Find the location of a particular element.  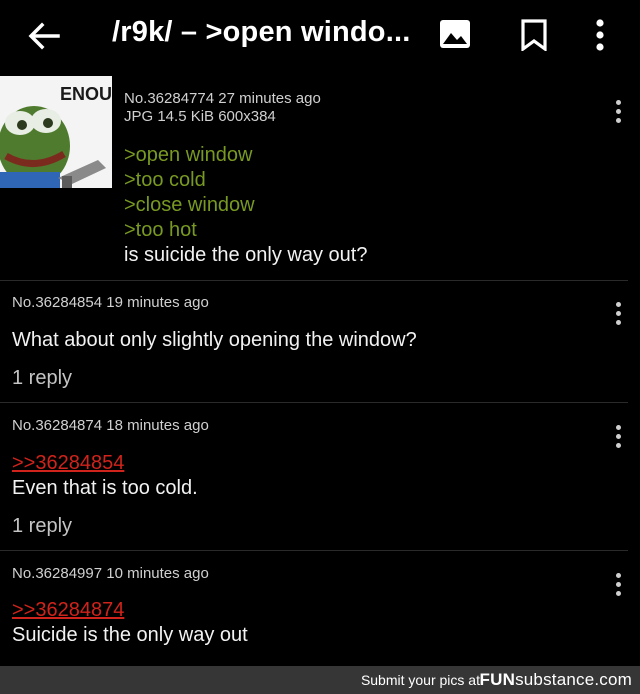

bookmark-icon is located at coordinates (534, 35).